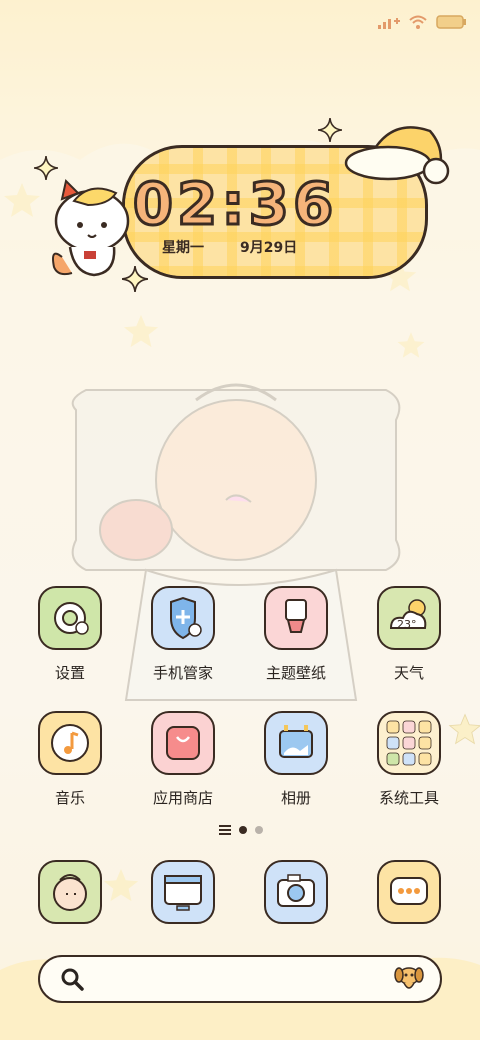 The height and width of the screenshot is (1040, 480). I want to click on theme-wallpaper-icon, so click(296, 618).